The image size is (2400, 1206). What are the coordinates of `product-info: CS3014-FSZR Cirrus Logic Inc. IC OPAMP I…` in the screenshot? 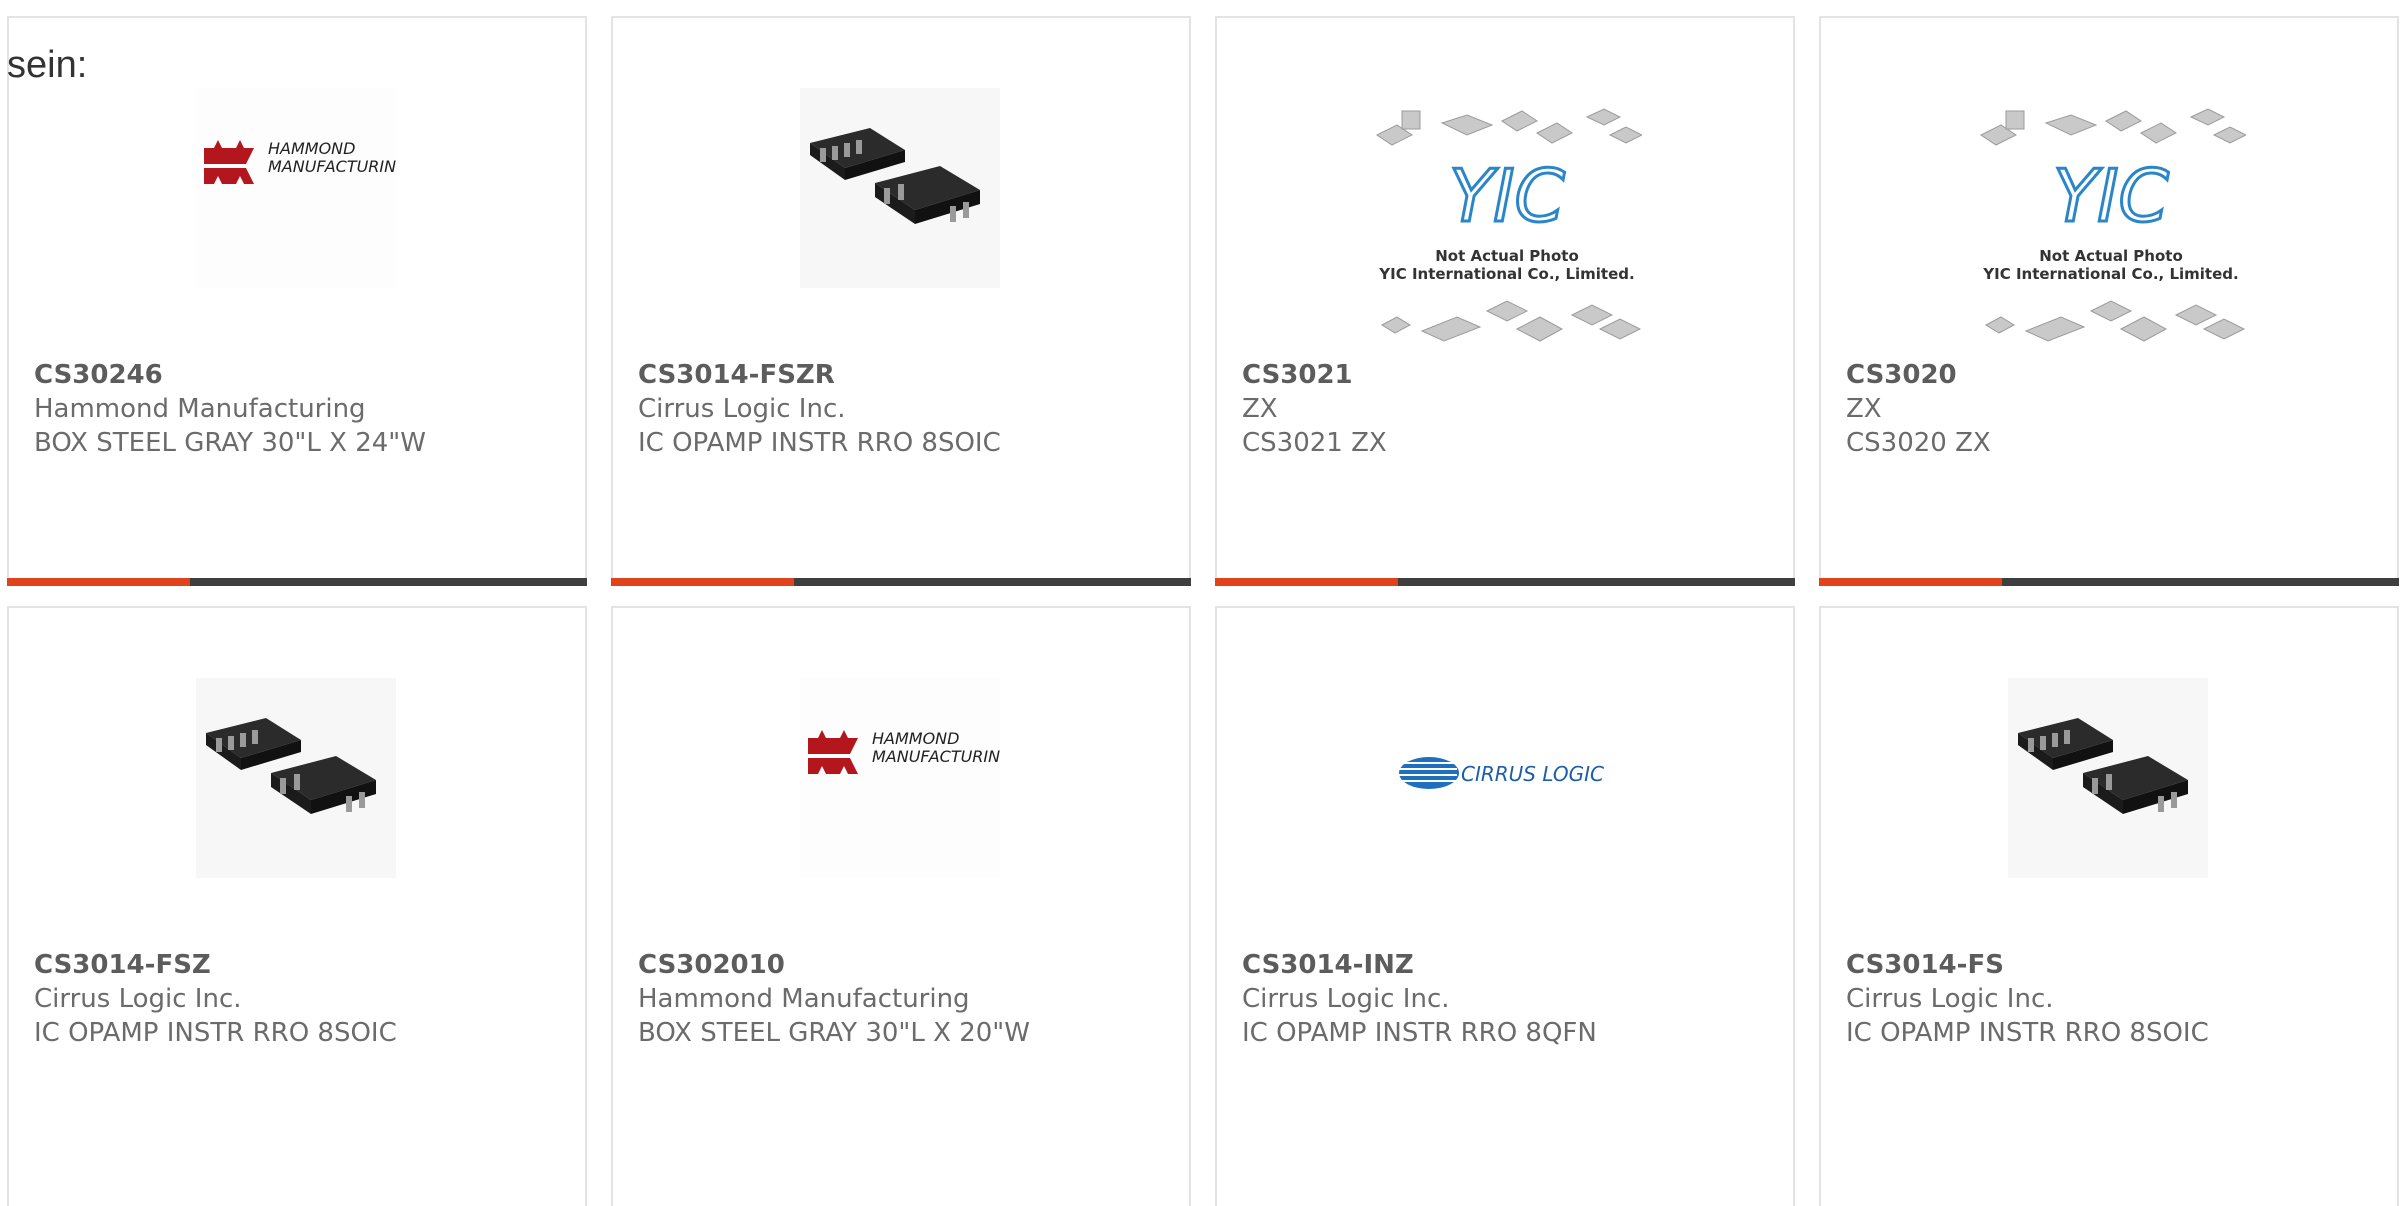 It's located at (819, 409).